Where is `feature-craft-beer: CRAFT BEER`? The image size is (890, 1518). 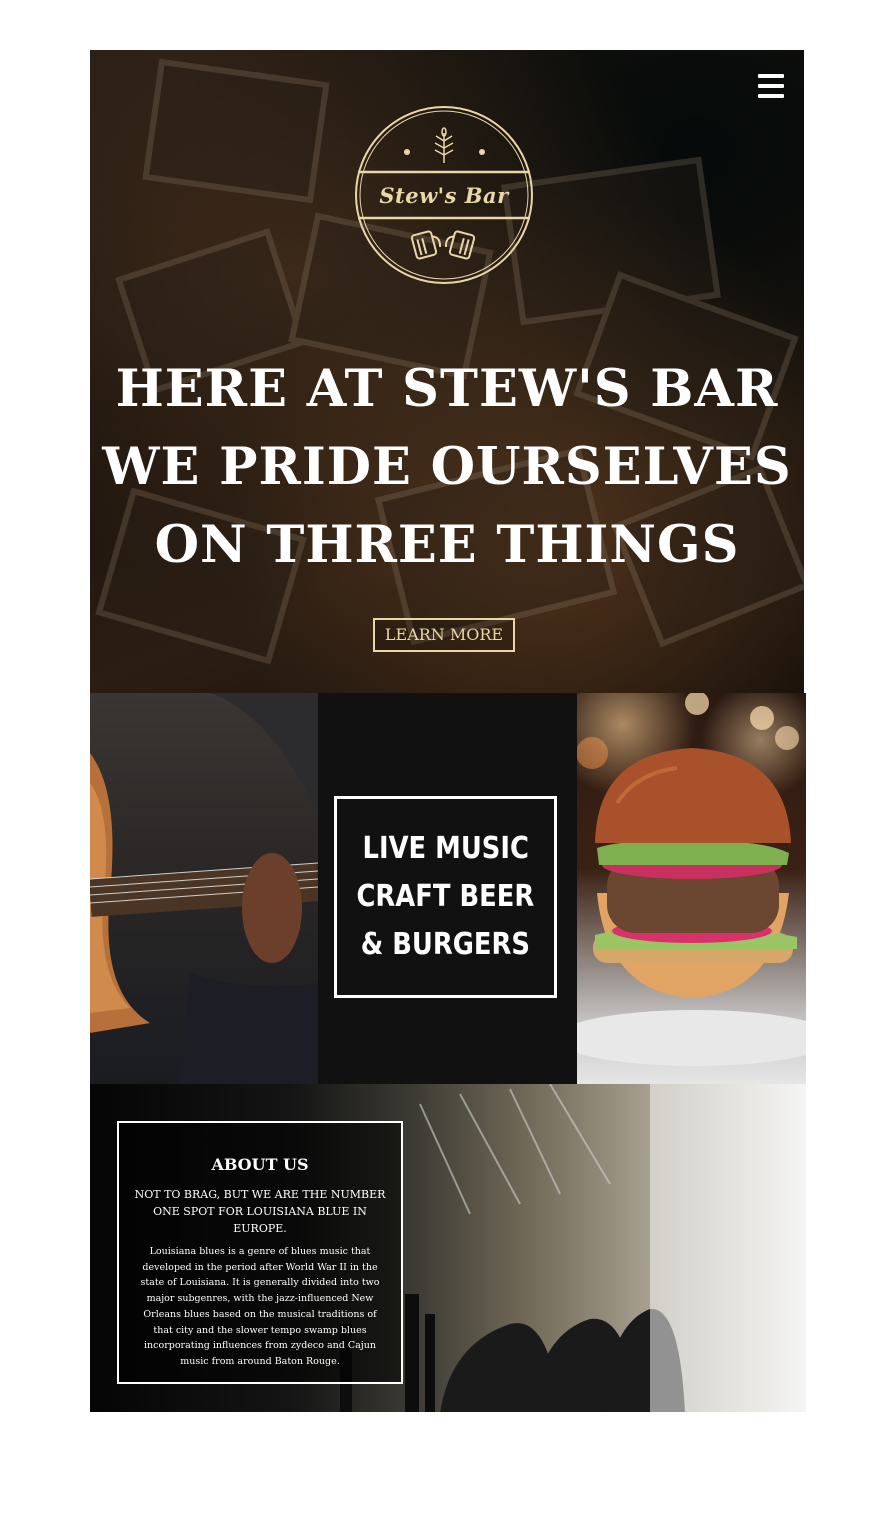
feature-craft-beer: CRAFT BEER is located at coordinates (445, 896).